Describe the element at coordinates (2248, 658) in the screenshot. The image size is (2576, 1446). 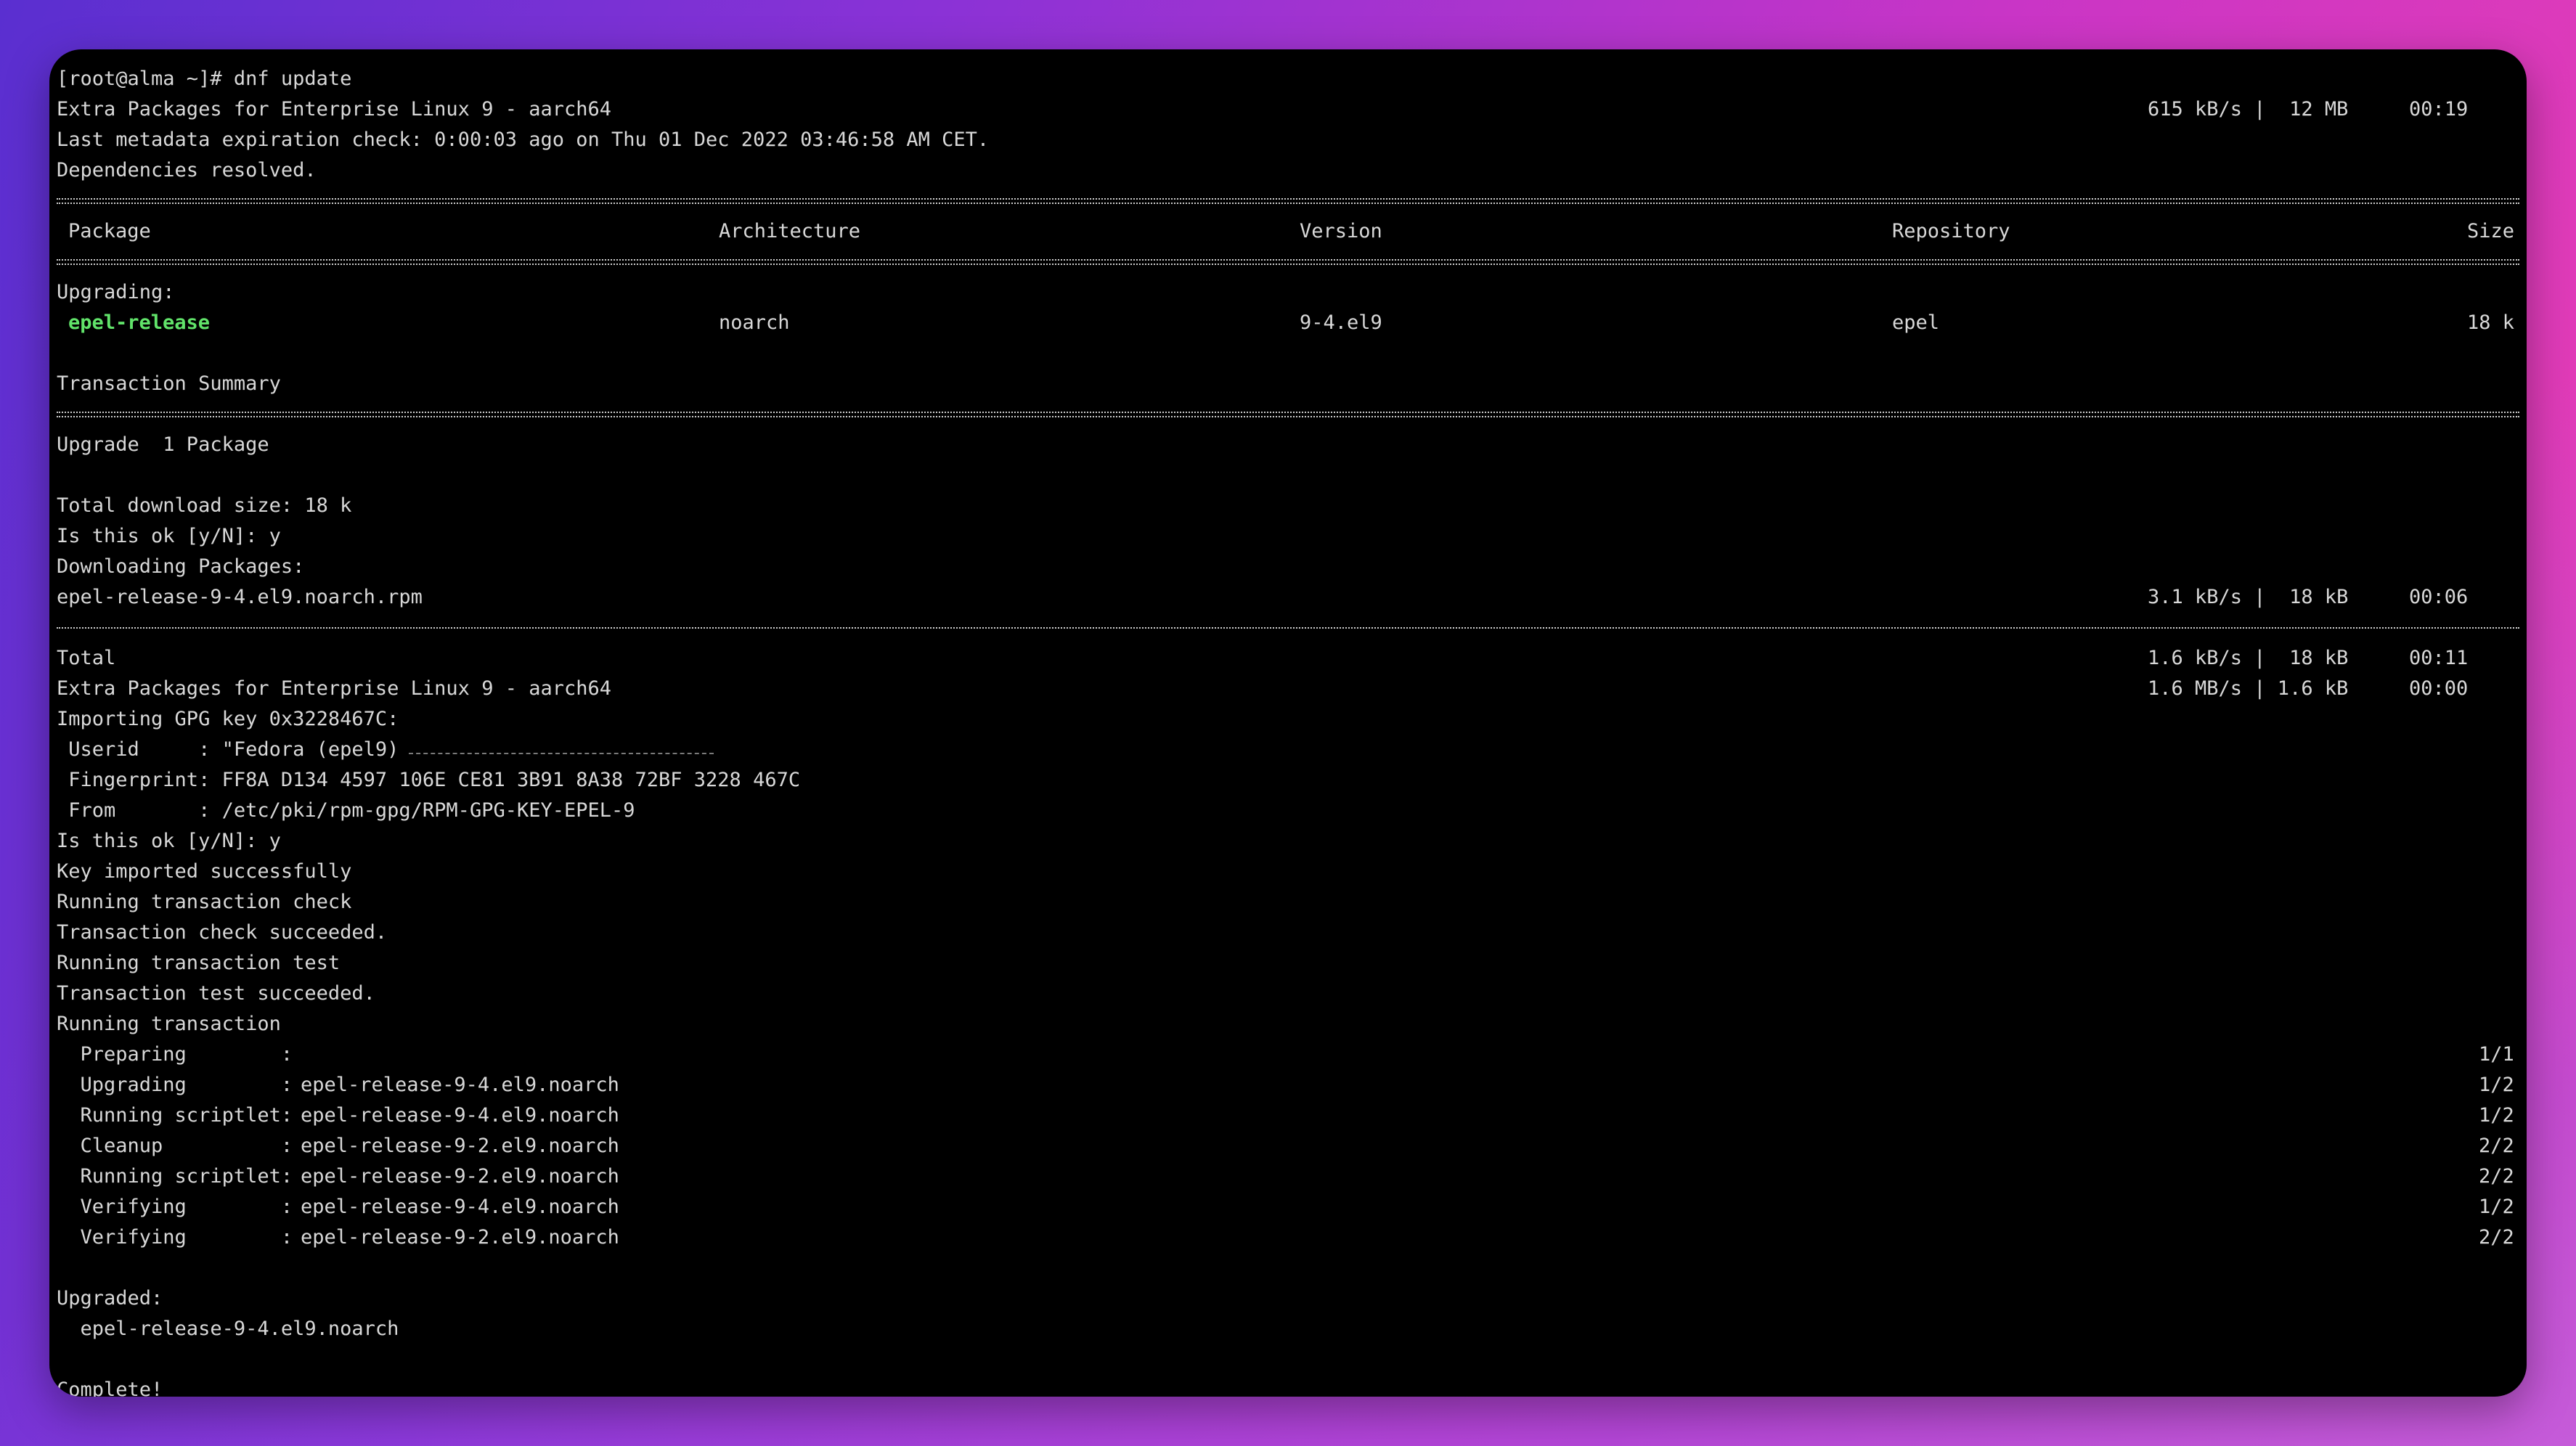
I see `total-speed: 1.6 kB/s | 18 kB` at that location.